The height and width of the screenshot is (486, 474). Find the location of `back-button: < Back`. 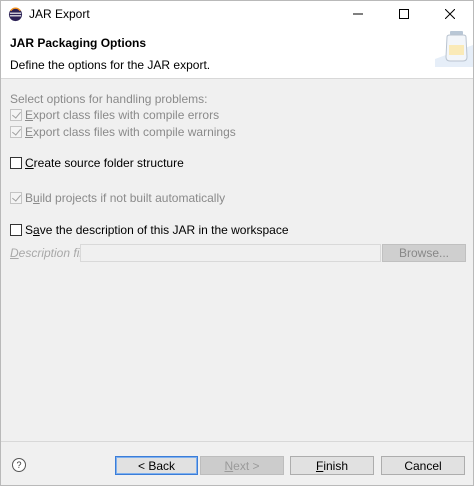

back-button: < Back is located at coordinates (156, 465).